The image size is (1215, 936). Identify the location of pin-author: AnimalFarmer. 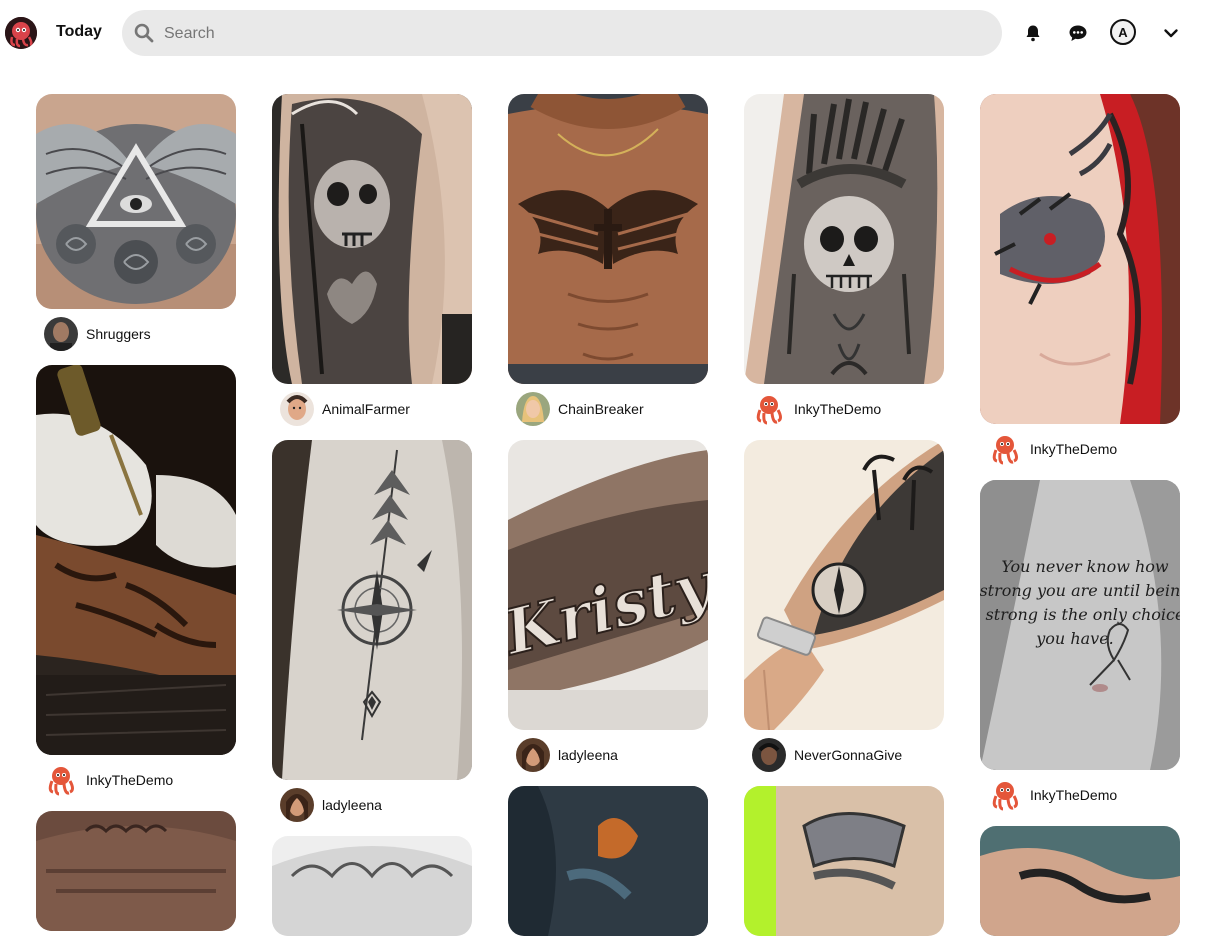
(372, 409).